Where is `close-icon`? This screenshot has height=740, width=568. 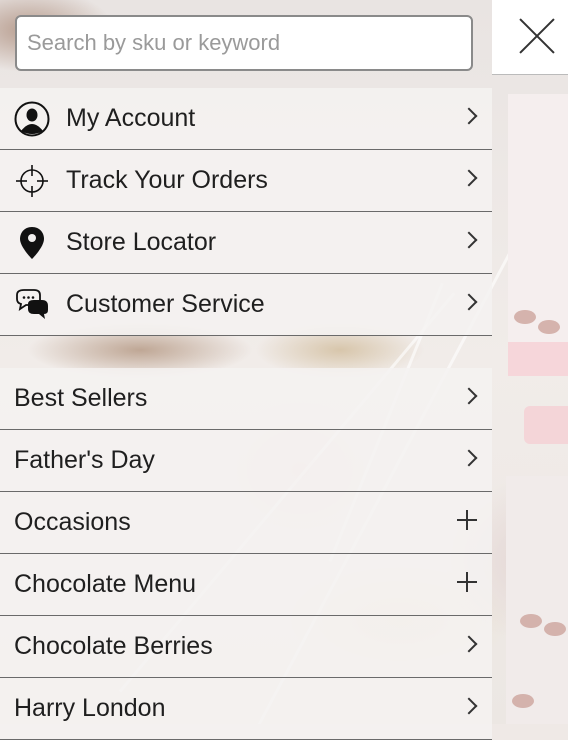
close-icon is located at coordinates (537, 36).